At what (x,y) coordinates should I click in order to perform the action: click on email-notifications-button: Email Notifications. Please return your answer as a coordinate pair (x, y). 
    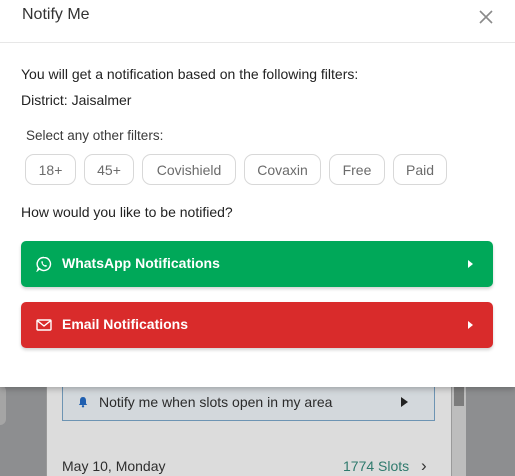
    Looking at the image, I should click on (257, 325).